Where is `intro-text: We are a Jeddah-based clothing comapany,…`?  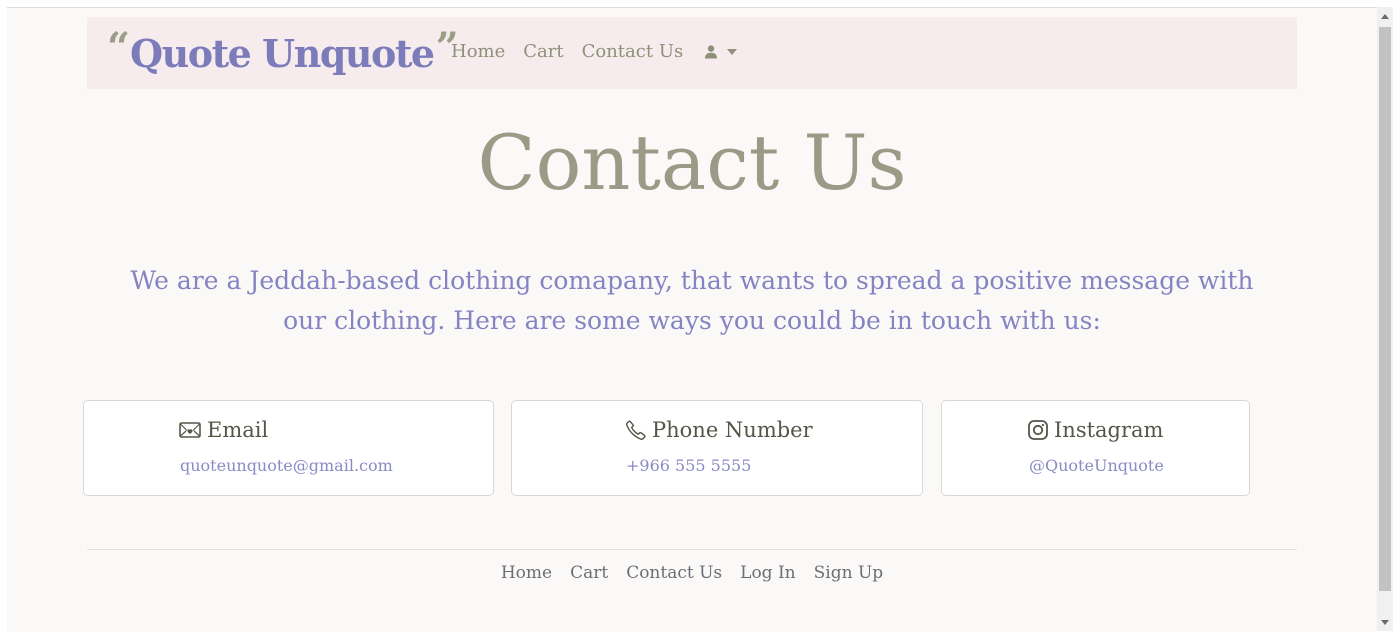 intro-text: We are a Jeddah-based clothing comapany,… is located at coordinates (692, 300).